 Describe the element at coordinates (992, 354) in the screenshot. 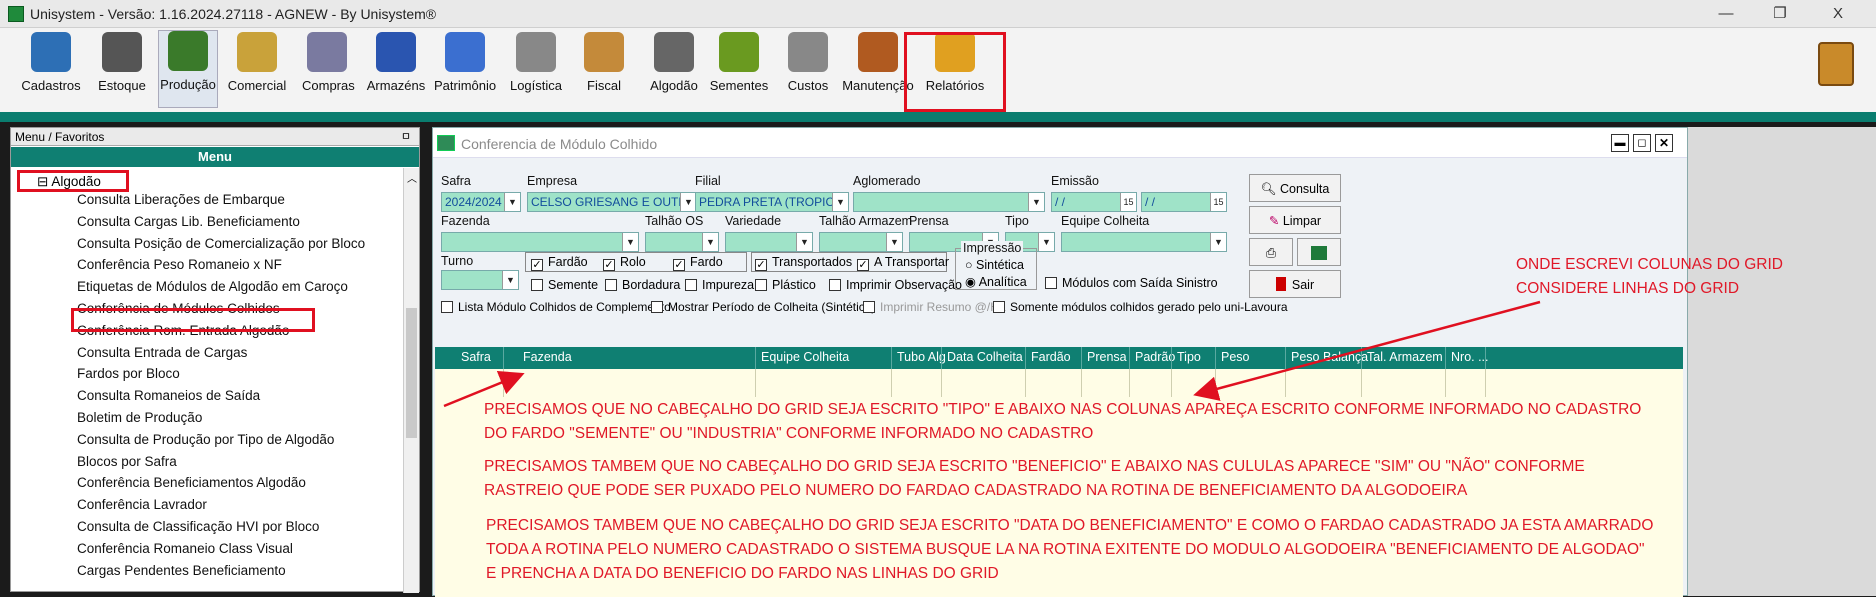

I see `annotation-arrows` at that location.